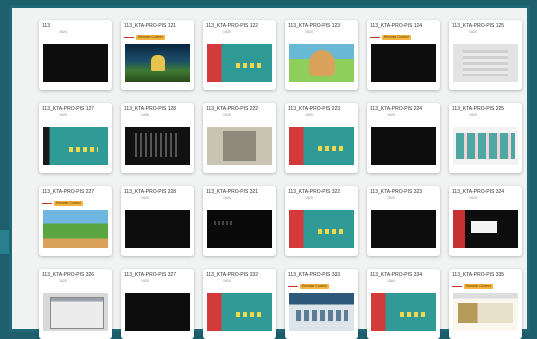 The height and width of the screenshot is (339, 537). I want to click on display-card-title: 113_KTA-PRO-PIS 323, so click(396, 192).